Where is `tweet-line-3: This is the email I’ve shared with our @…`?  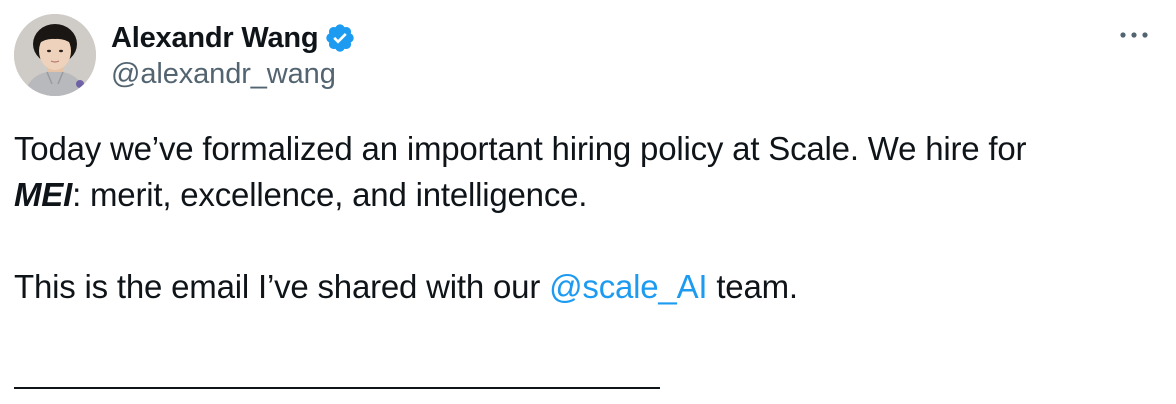 tweet-line-3: This is the email I’ve shared with our @… is located at coordinates (584, 287).